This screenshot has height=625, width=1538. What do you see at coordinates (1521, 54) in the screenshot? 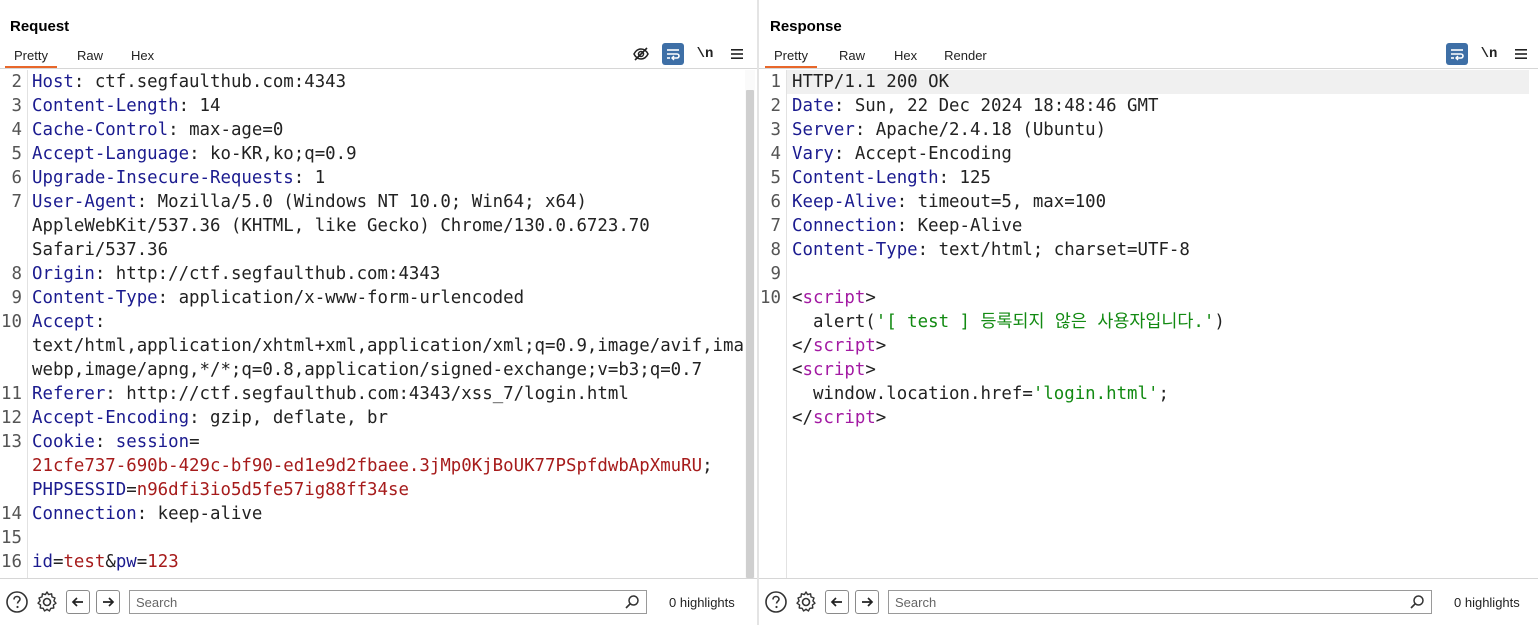
I see `response-menu-button` at bounding box center [1521, 54].